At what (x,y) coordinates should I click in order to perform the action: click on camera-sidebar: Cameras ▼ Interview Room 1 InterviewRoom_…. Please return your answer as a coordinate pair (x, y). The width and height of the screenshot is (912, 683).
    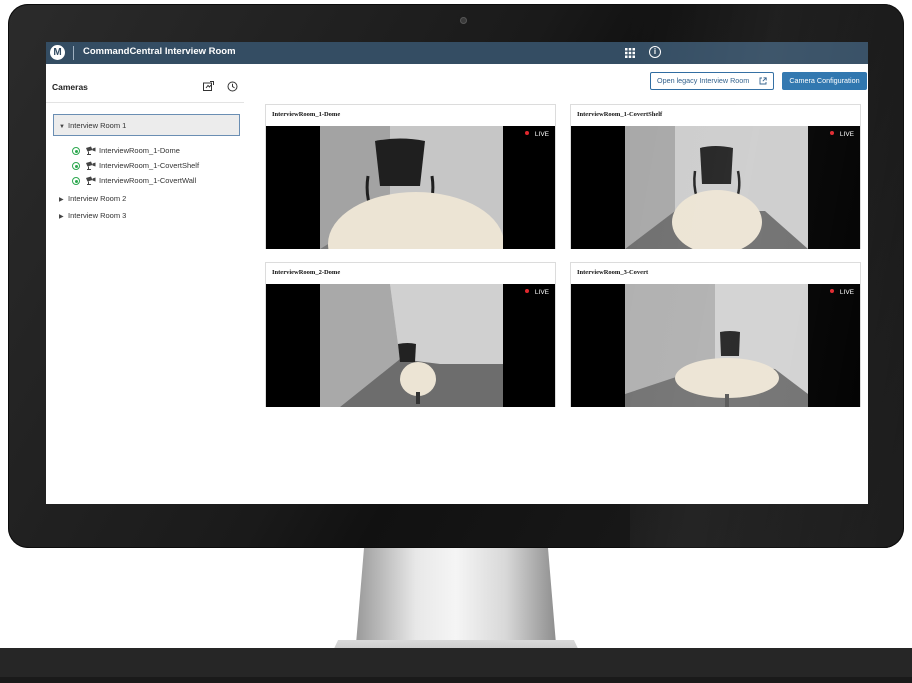
    Looking at the image, I should click on (145, 284).